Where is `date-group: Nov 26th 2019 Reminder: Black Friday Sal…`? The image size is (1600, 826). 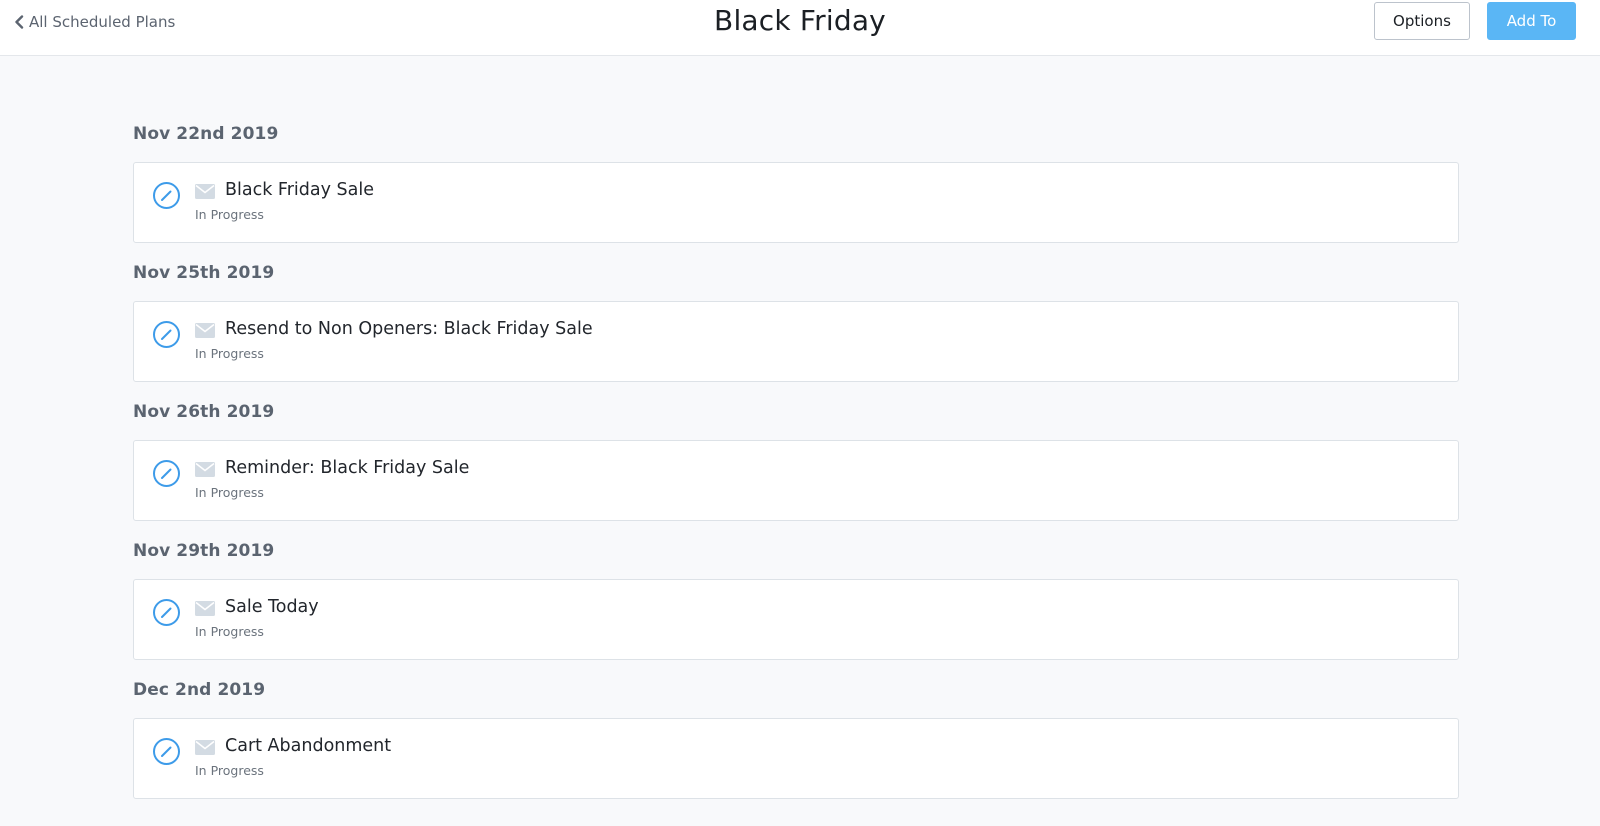 date-group: Nov 26th 2019 Reminder: Black Friday Sal… is located at coordinates (796, 461).